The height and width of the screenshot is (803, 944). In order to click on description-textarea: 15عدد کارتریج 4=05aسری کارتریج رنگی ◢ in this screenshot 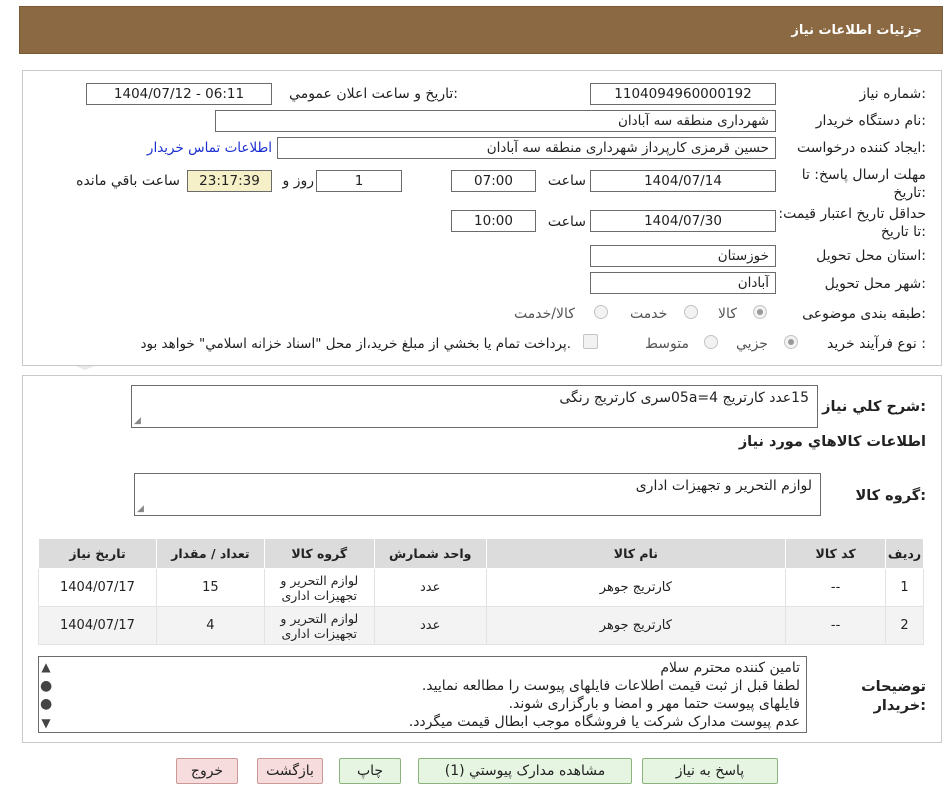, I will do `click(474, 406)`.